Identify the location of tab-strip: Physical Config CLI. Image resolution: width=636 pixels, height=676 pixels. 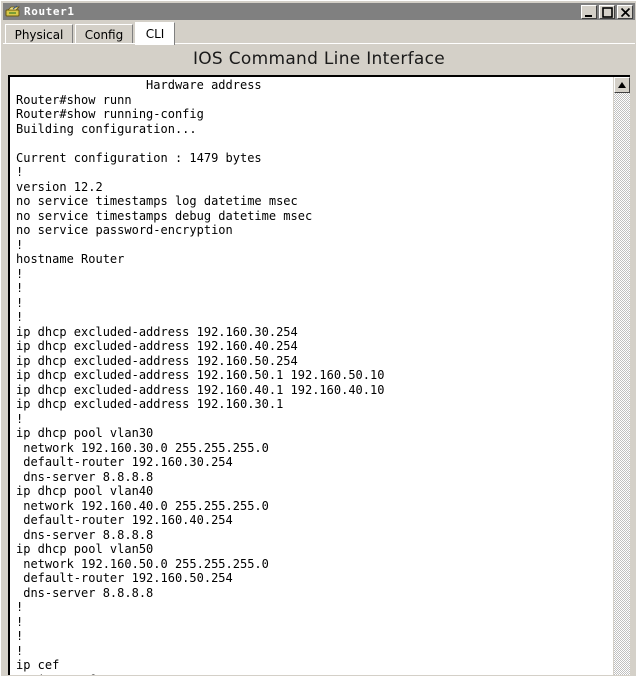
(319, 33).